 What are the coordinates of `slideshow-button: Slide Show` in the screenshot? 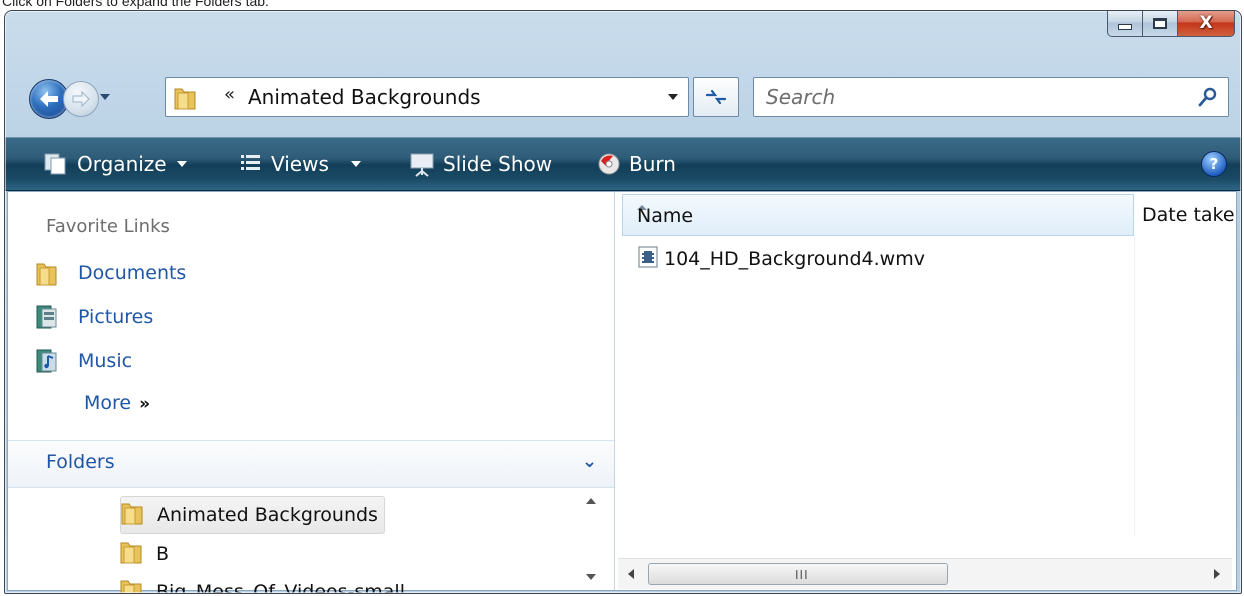 It's located at (480, 164).